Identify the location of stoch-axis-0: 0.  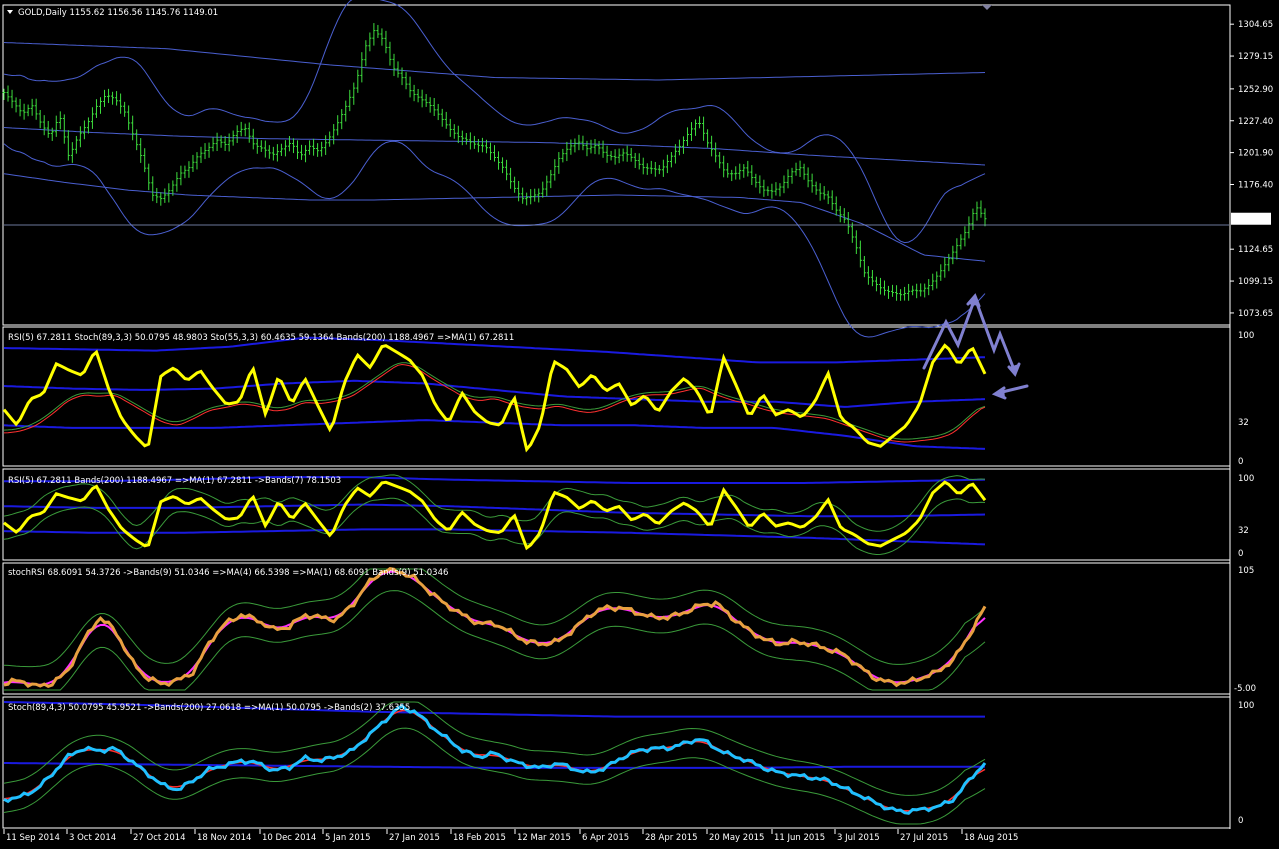
(1240, 821).